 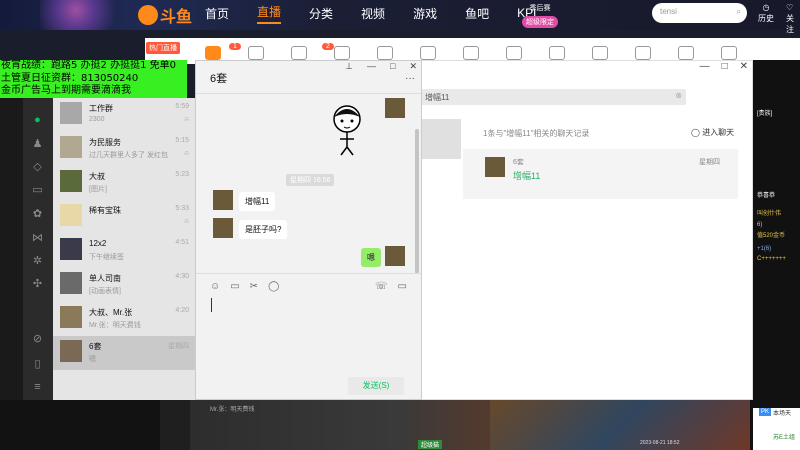 What do you see at coordinates (254, 286) in the screenshot?
I see `scissors-icon: ✂` at bounding box center [254, 286].